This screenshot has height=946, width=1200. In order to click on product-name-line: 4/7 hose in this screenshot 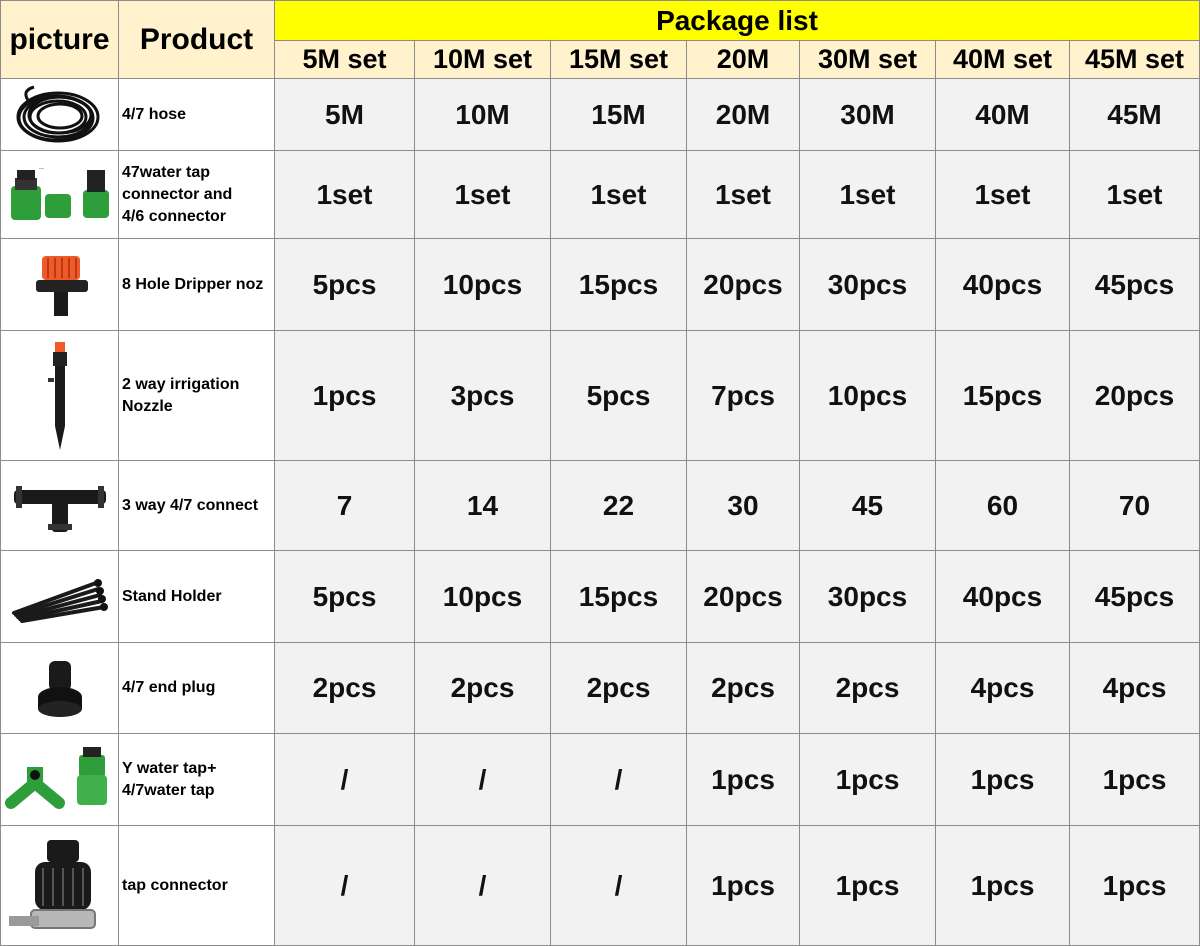, I will do `click(154, 114)`.